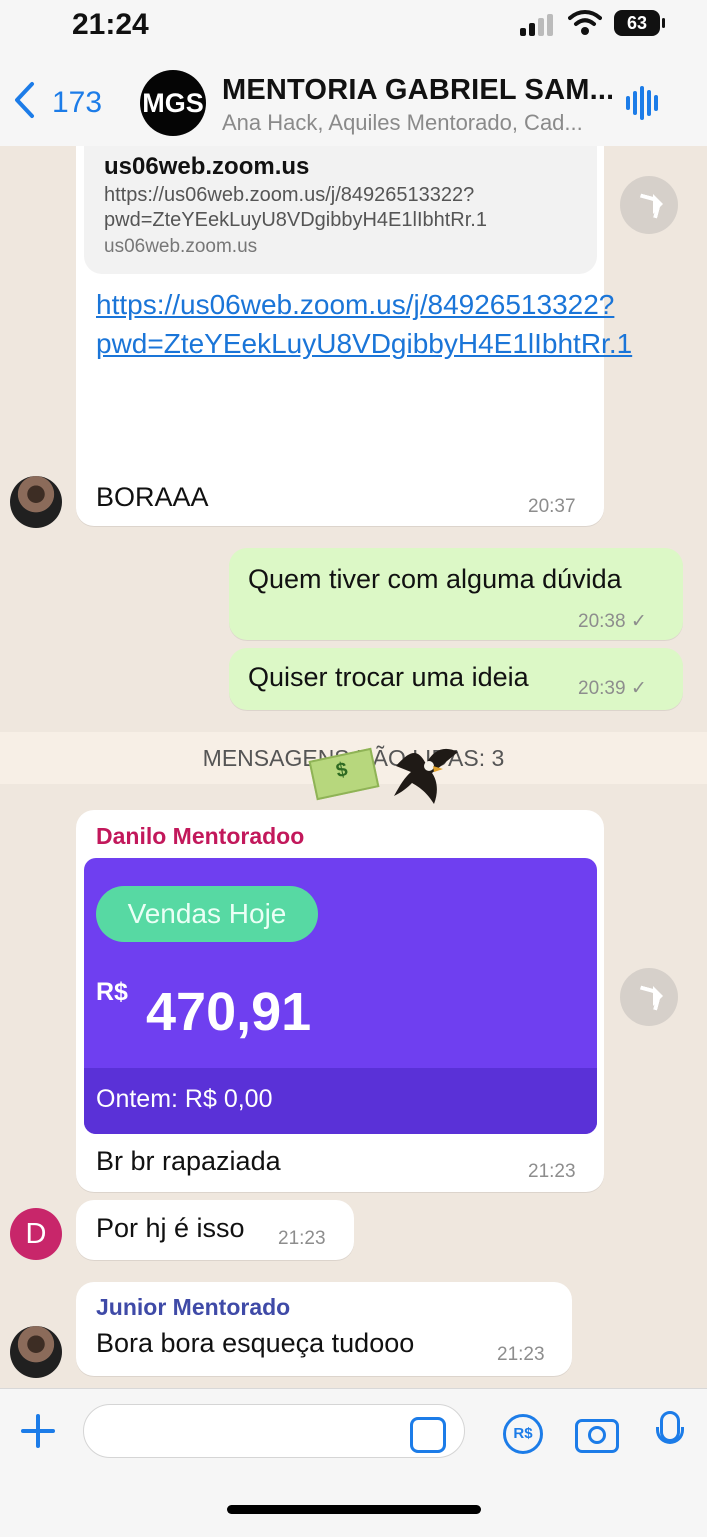  Describe the element at coordinates (193, 1307) in the screenshot. I see `sender-name: Junior Mentorado` at that location.